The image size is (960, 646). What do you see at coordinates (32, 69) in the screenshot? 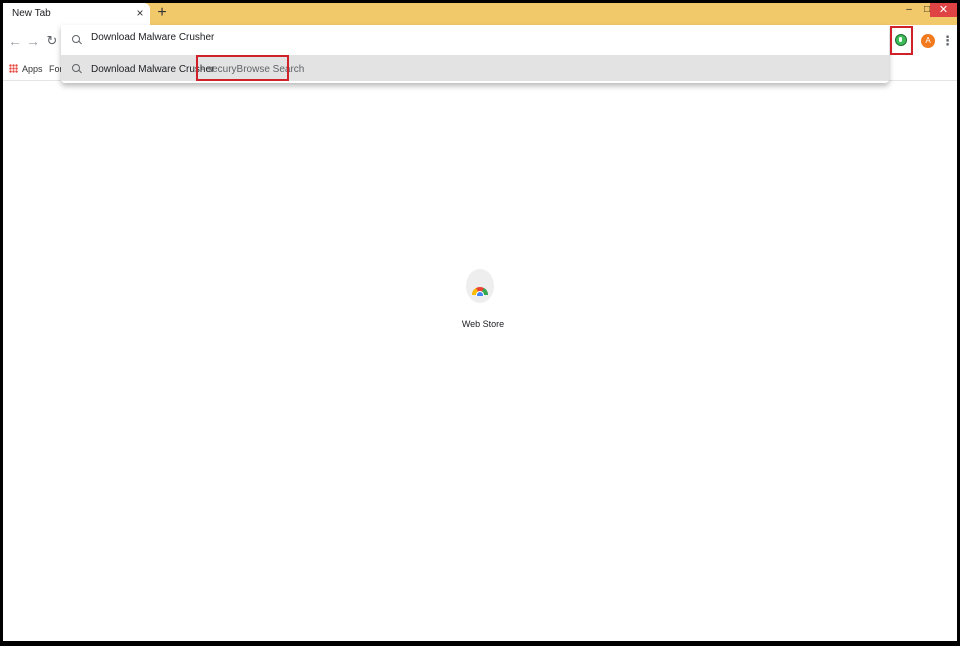
I see `apps-label: Apps` at bounding box center [32, 69].